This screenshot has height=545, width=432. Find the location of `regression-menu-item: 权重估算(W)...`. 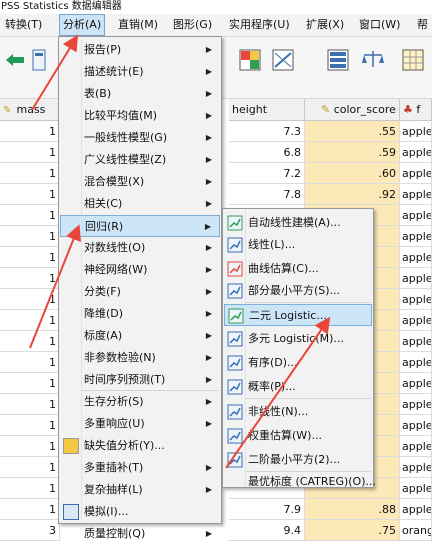

regression-menu-item: 权重估算(W)... is located at coordinates (298, 436).